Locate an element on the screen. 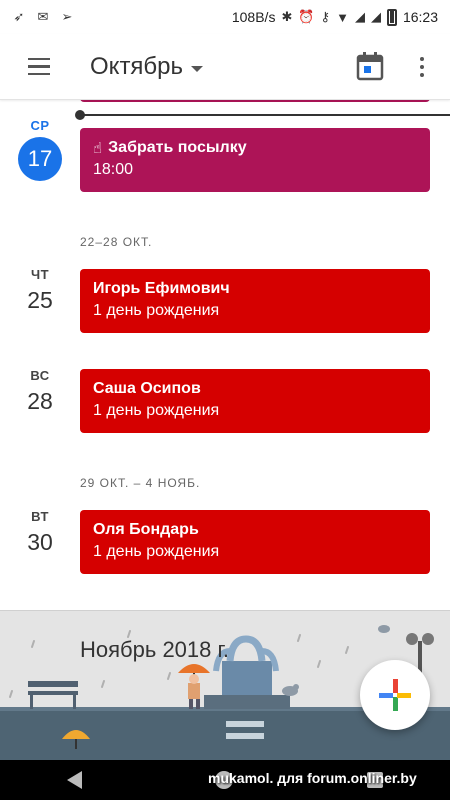 The image size is (450, 800). event-title: Оля Бондарь is located at coordinates (146, 529).